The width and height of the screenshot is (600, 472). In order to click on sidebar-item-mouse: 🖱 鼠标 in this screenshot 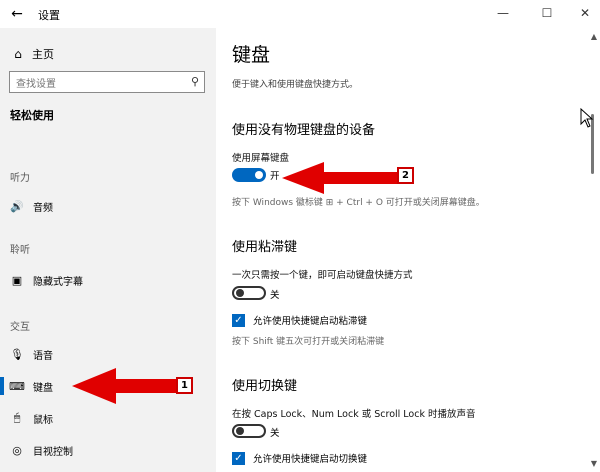, I will do `click(108, 418)`.